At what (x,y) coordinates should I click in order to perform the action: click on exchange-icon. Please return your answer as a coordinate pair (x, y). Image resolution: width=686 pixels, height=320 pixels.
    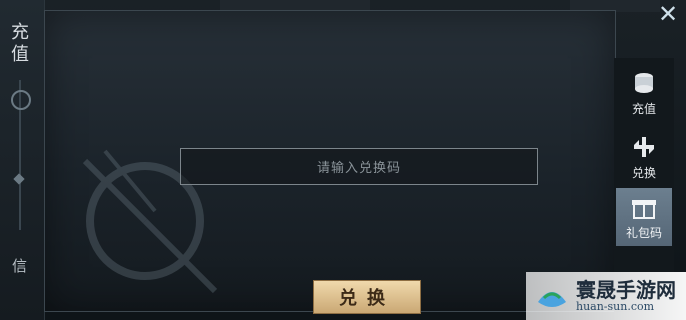
    Looking at the image, I should click on (644, 146).